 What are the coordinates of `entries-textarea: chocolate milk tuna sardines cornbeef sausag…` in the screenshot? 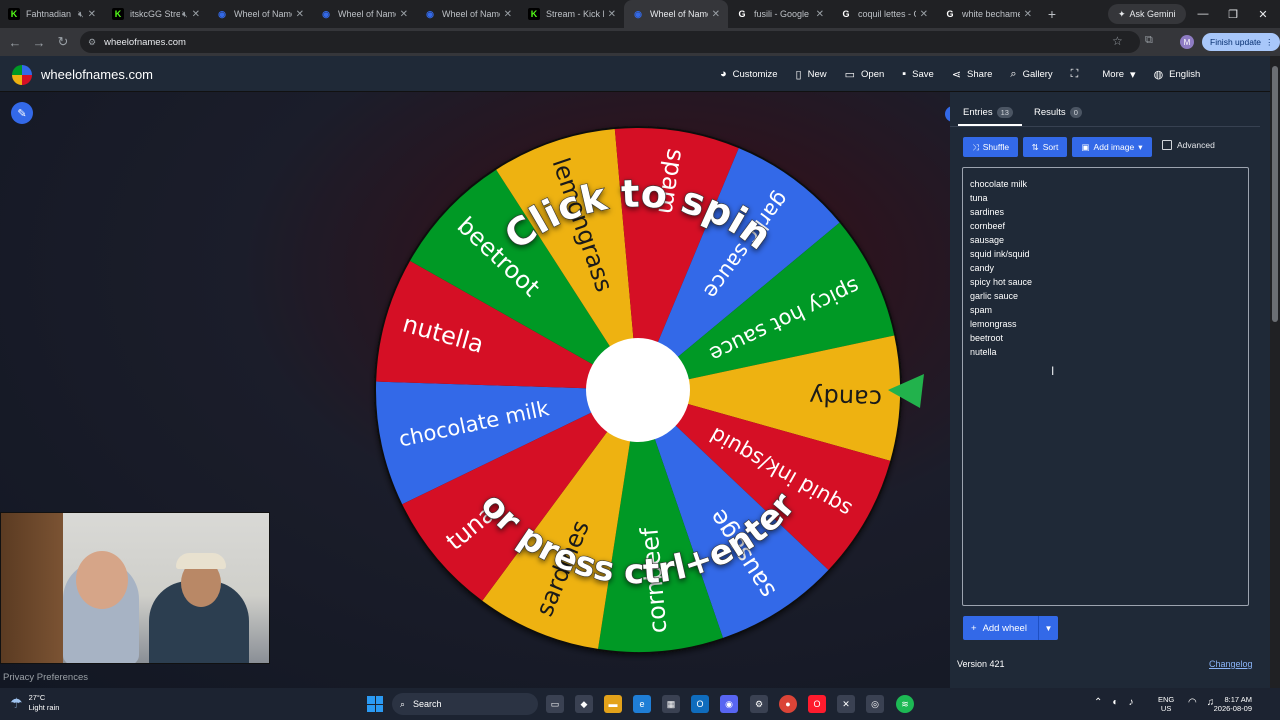 It's located at (1105, 386).